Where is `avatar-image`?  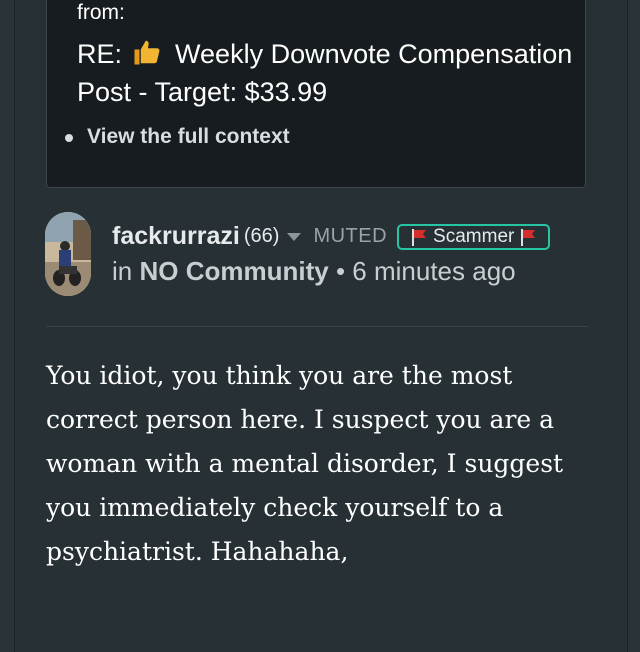
avatar-image is located at coordinates (68, 254).